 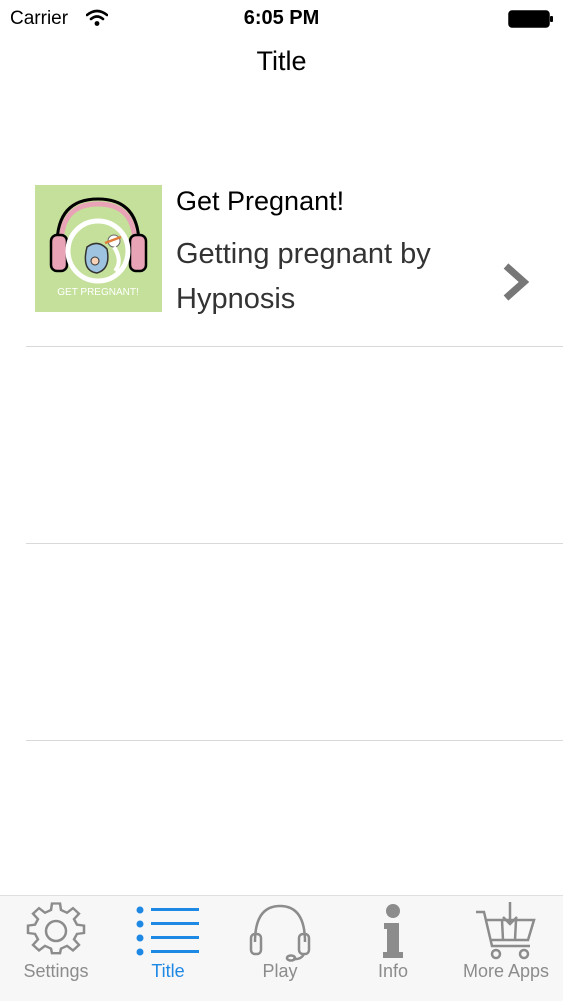 I want to click on headphones-icon, so click(x=280, y=933).